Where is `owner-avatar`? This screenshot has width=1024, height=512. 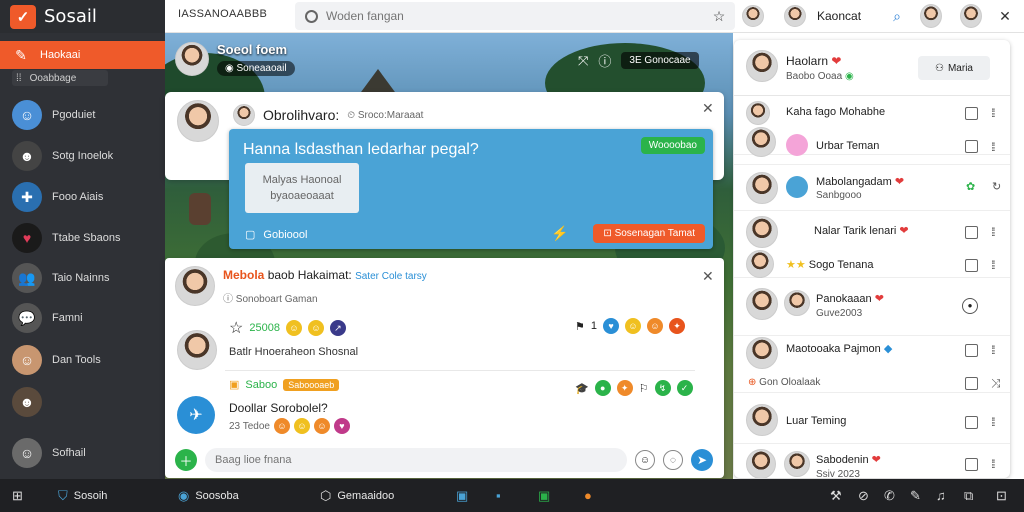
owner-avatar is located at coordinates (762, 66).